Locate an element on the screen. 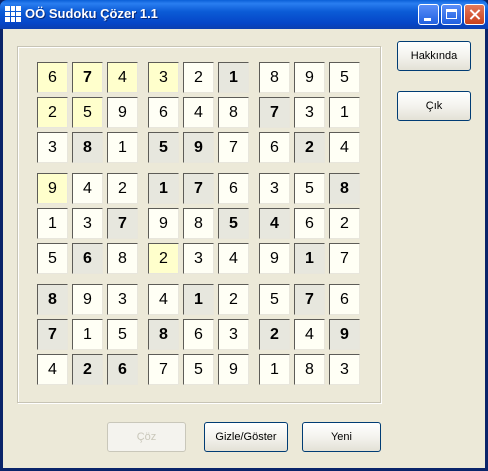 The height and width of the screenshot is (471, 488). hide-show-button: Gizle/Göster is located at coordinates (246, 437).